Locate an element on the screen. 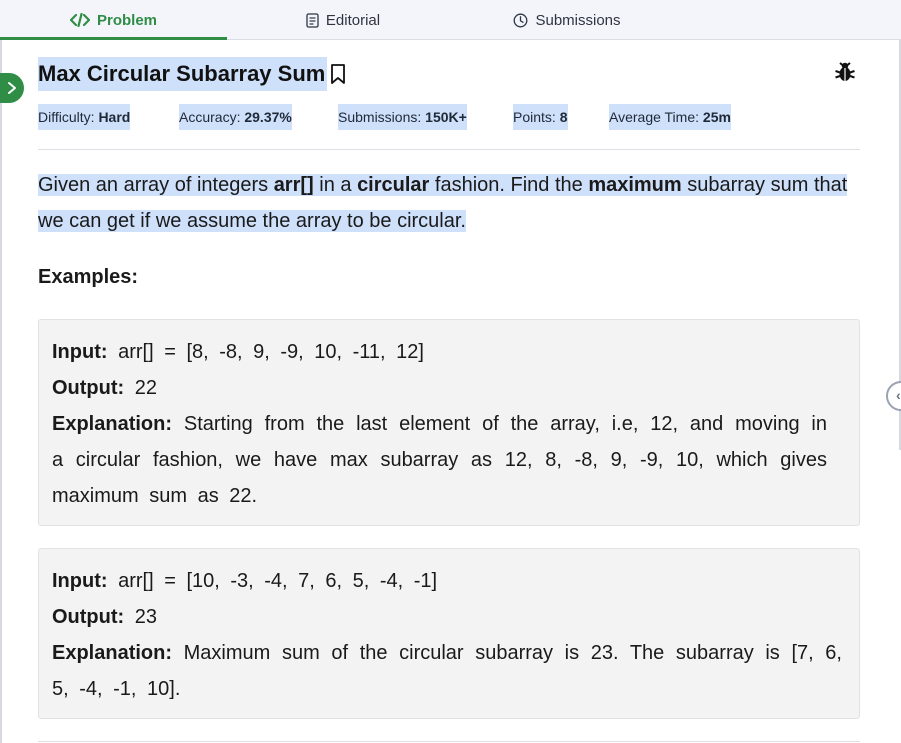  accuracy: Accuracy: 29.37% is located at coordinates (235, 117).